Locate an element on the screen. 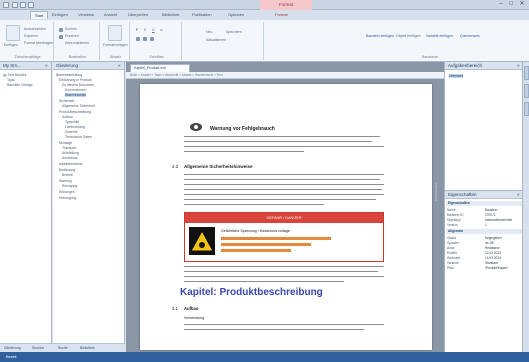 The height and width of the screenshot is (362, 529). property-value: 12.03.2013 is located at coordinates (493, 253).